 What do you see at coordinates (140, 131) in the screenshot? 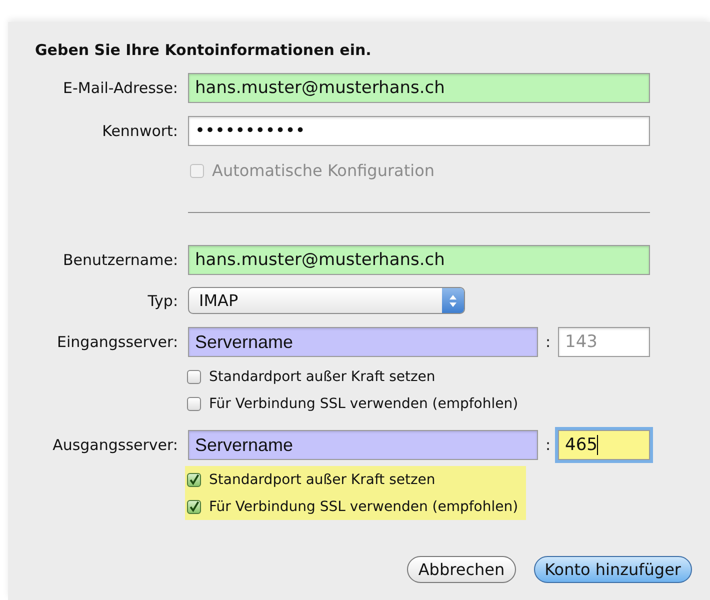
I see `field-label: Kennwort:` at bounding box center [140, 131].